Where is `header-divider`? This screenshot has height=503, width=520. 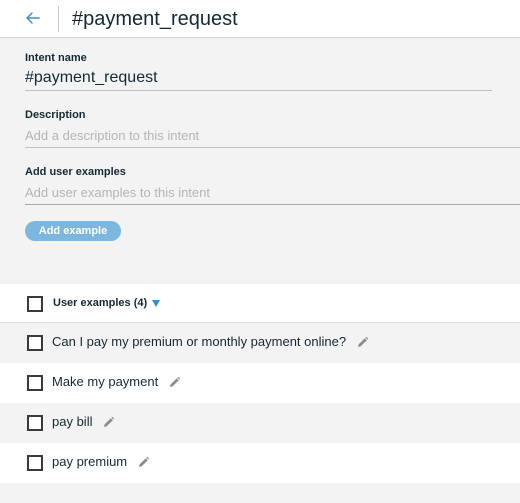
header-divider is located at coordinates (58, 19).